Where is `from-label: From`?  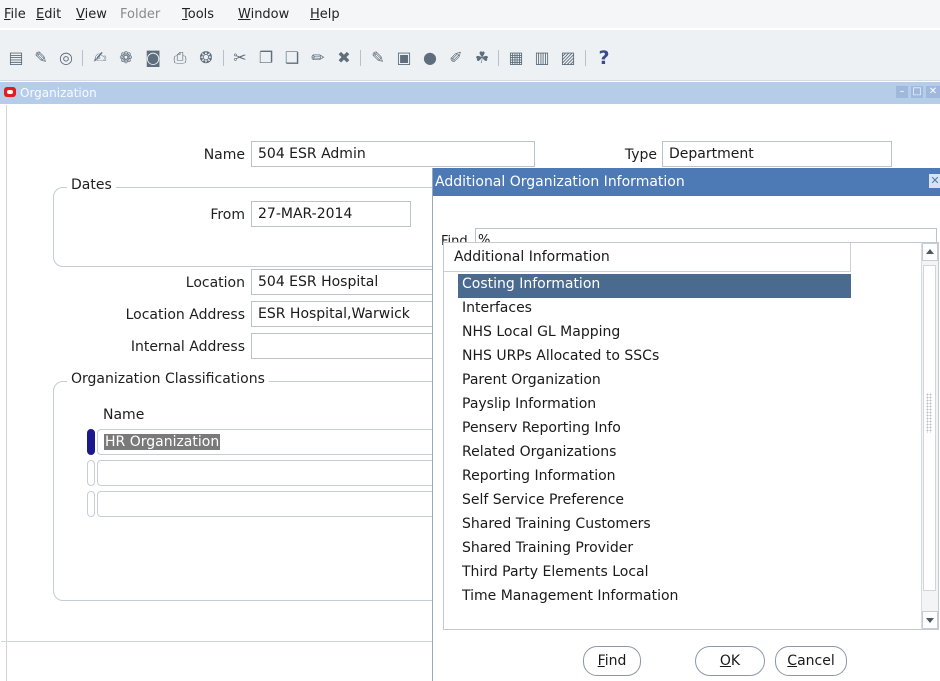 from-label: From is located at coordinates (227, 215).